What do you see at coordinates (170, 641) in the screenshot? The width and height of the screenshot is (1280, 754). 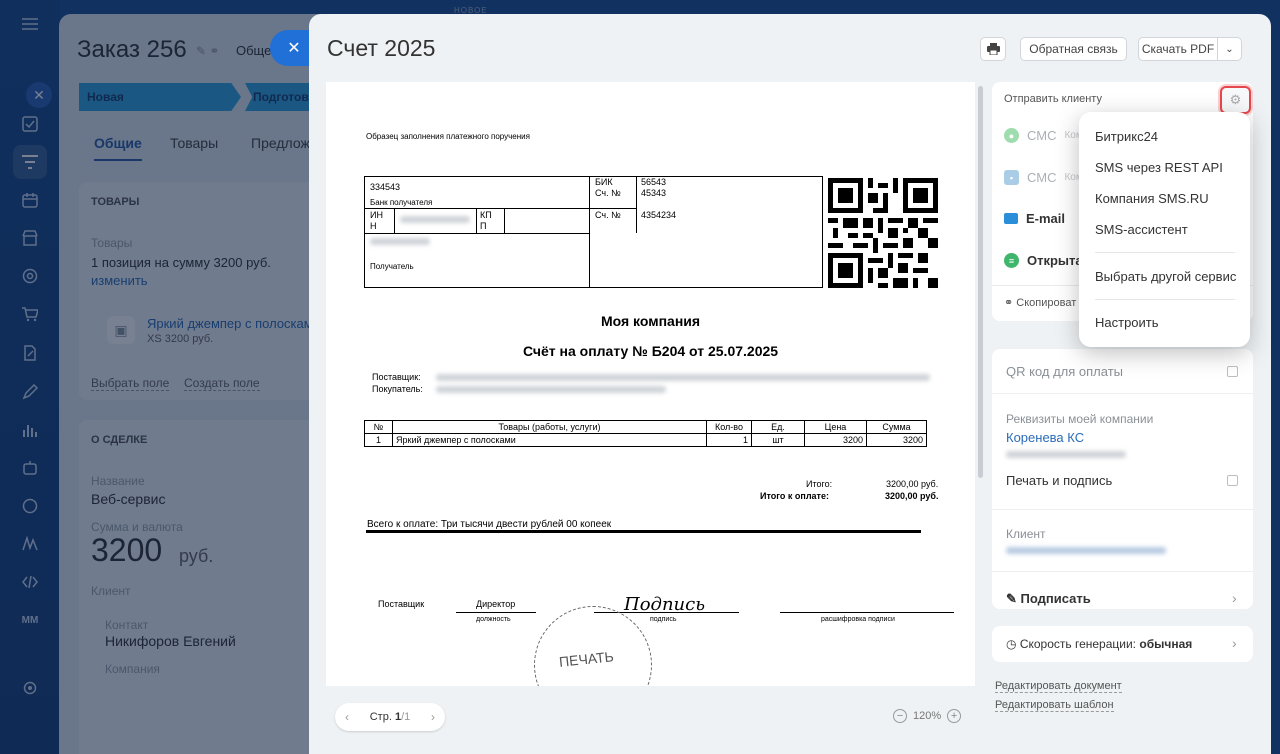 I see `contact-name: Никифоров Евгений` at bounding box center [170, 641].